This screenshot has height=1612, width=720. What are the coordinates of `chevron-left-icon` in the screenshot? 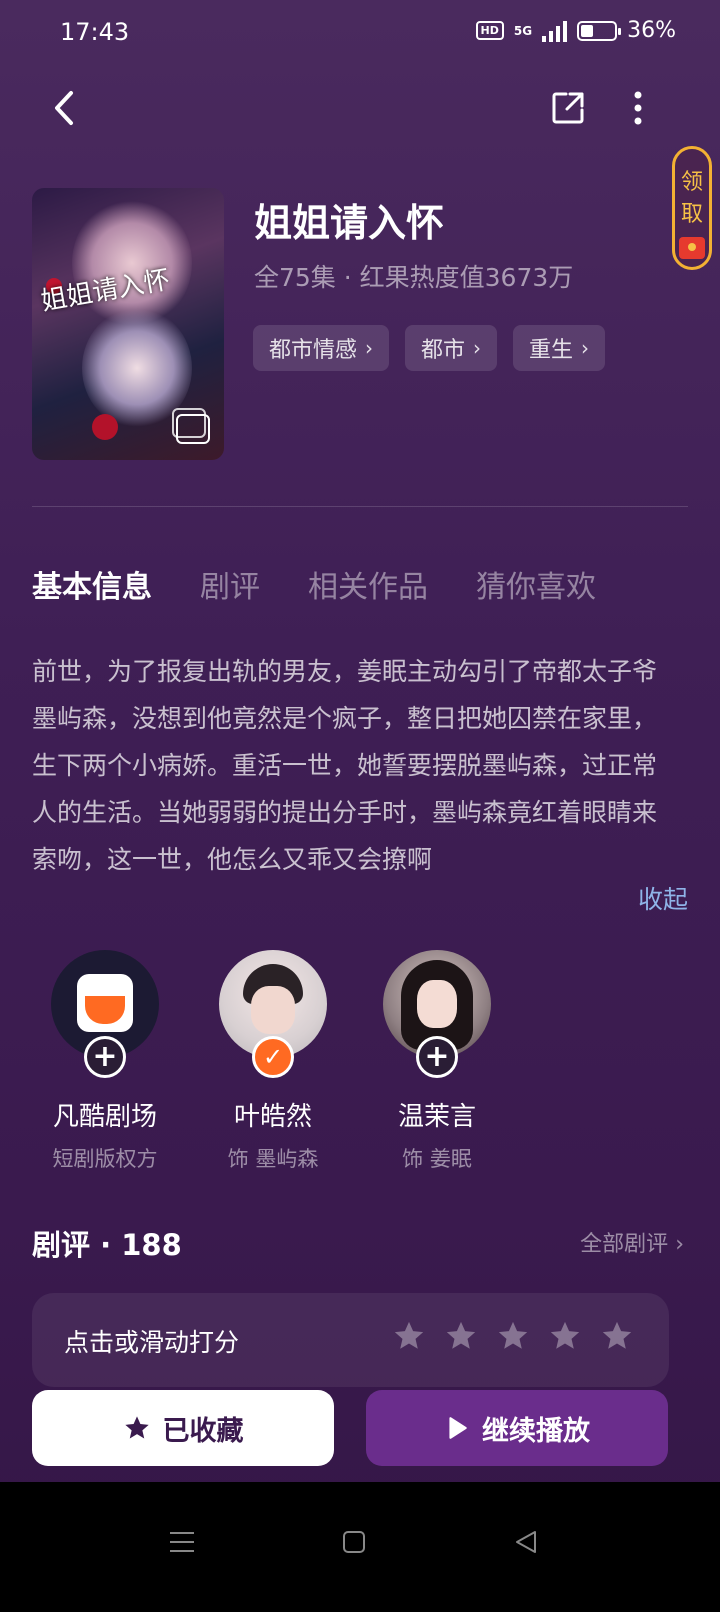 It's located at (64, 108).